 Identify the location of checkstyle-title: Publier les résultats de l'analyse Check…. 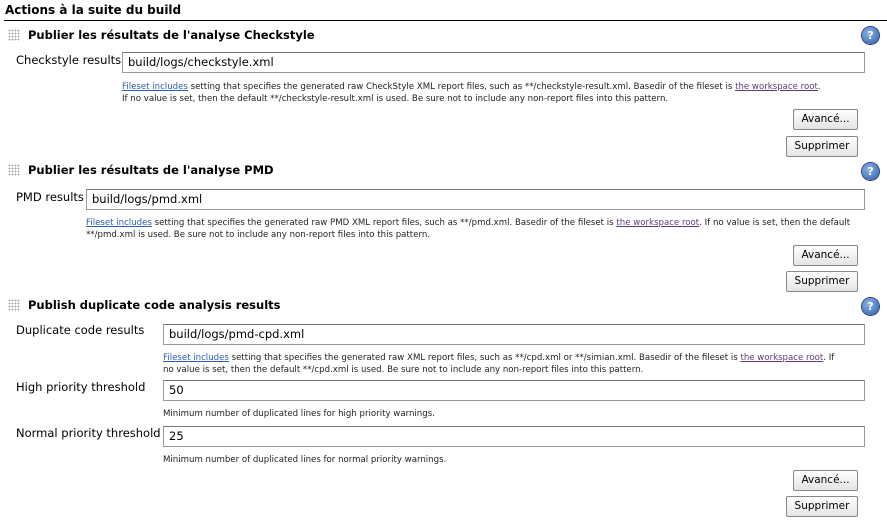
(171, 35).